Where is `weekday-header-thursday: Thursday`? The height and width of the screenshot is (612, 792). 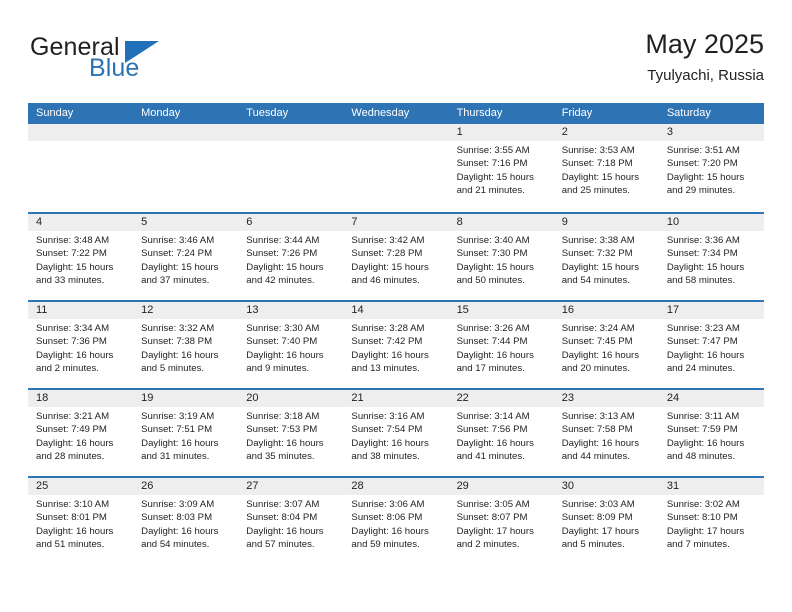 weekday-header-thursday: Thursday is located at coordinates (479, 113).